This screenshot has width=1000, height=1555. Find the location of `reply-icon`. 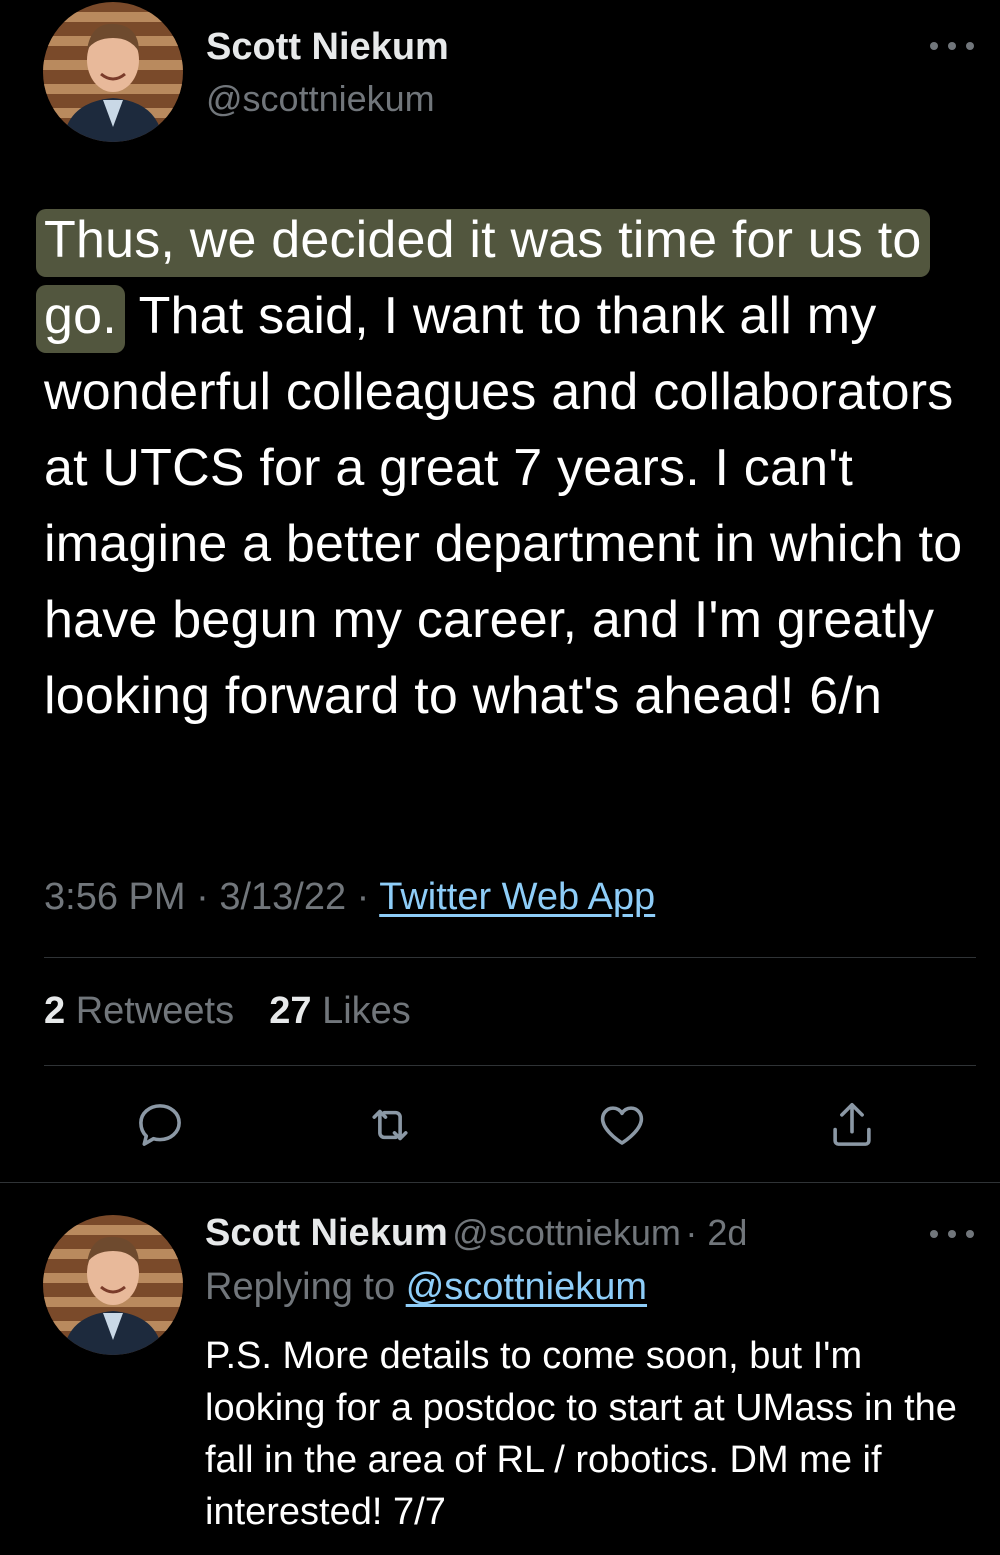

reply-icon is located at coordinates (160, 1125).